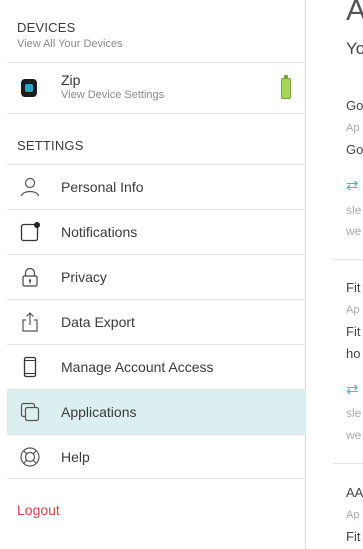  I want to click on menu-label: Notifications, so click(99, 232).